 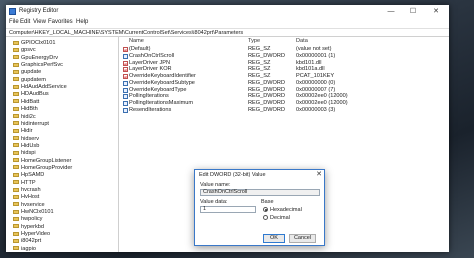 I want to click on tree-item: hidserv, so click(x=26, y=139).